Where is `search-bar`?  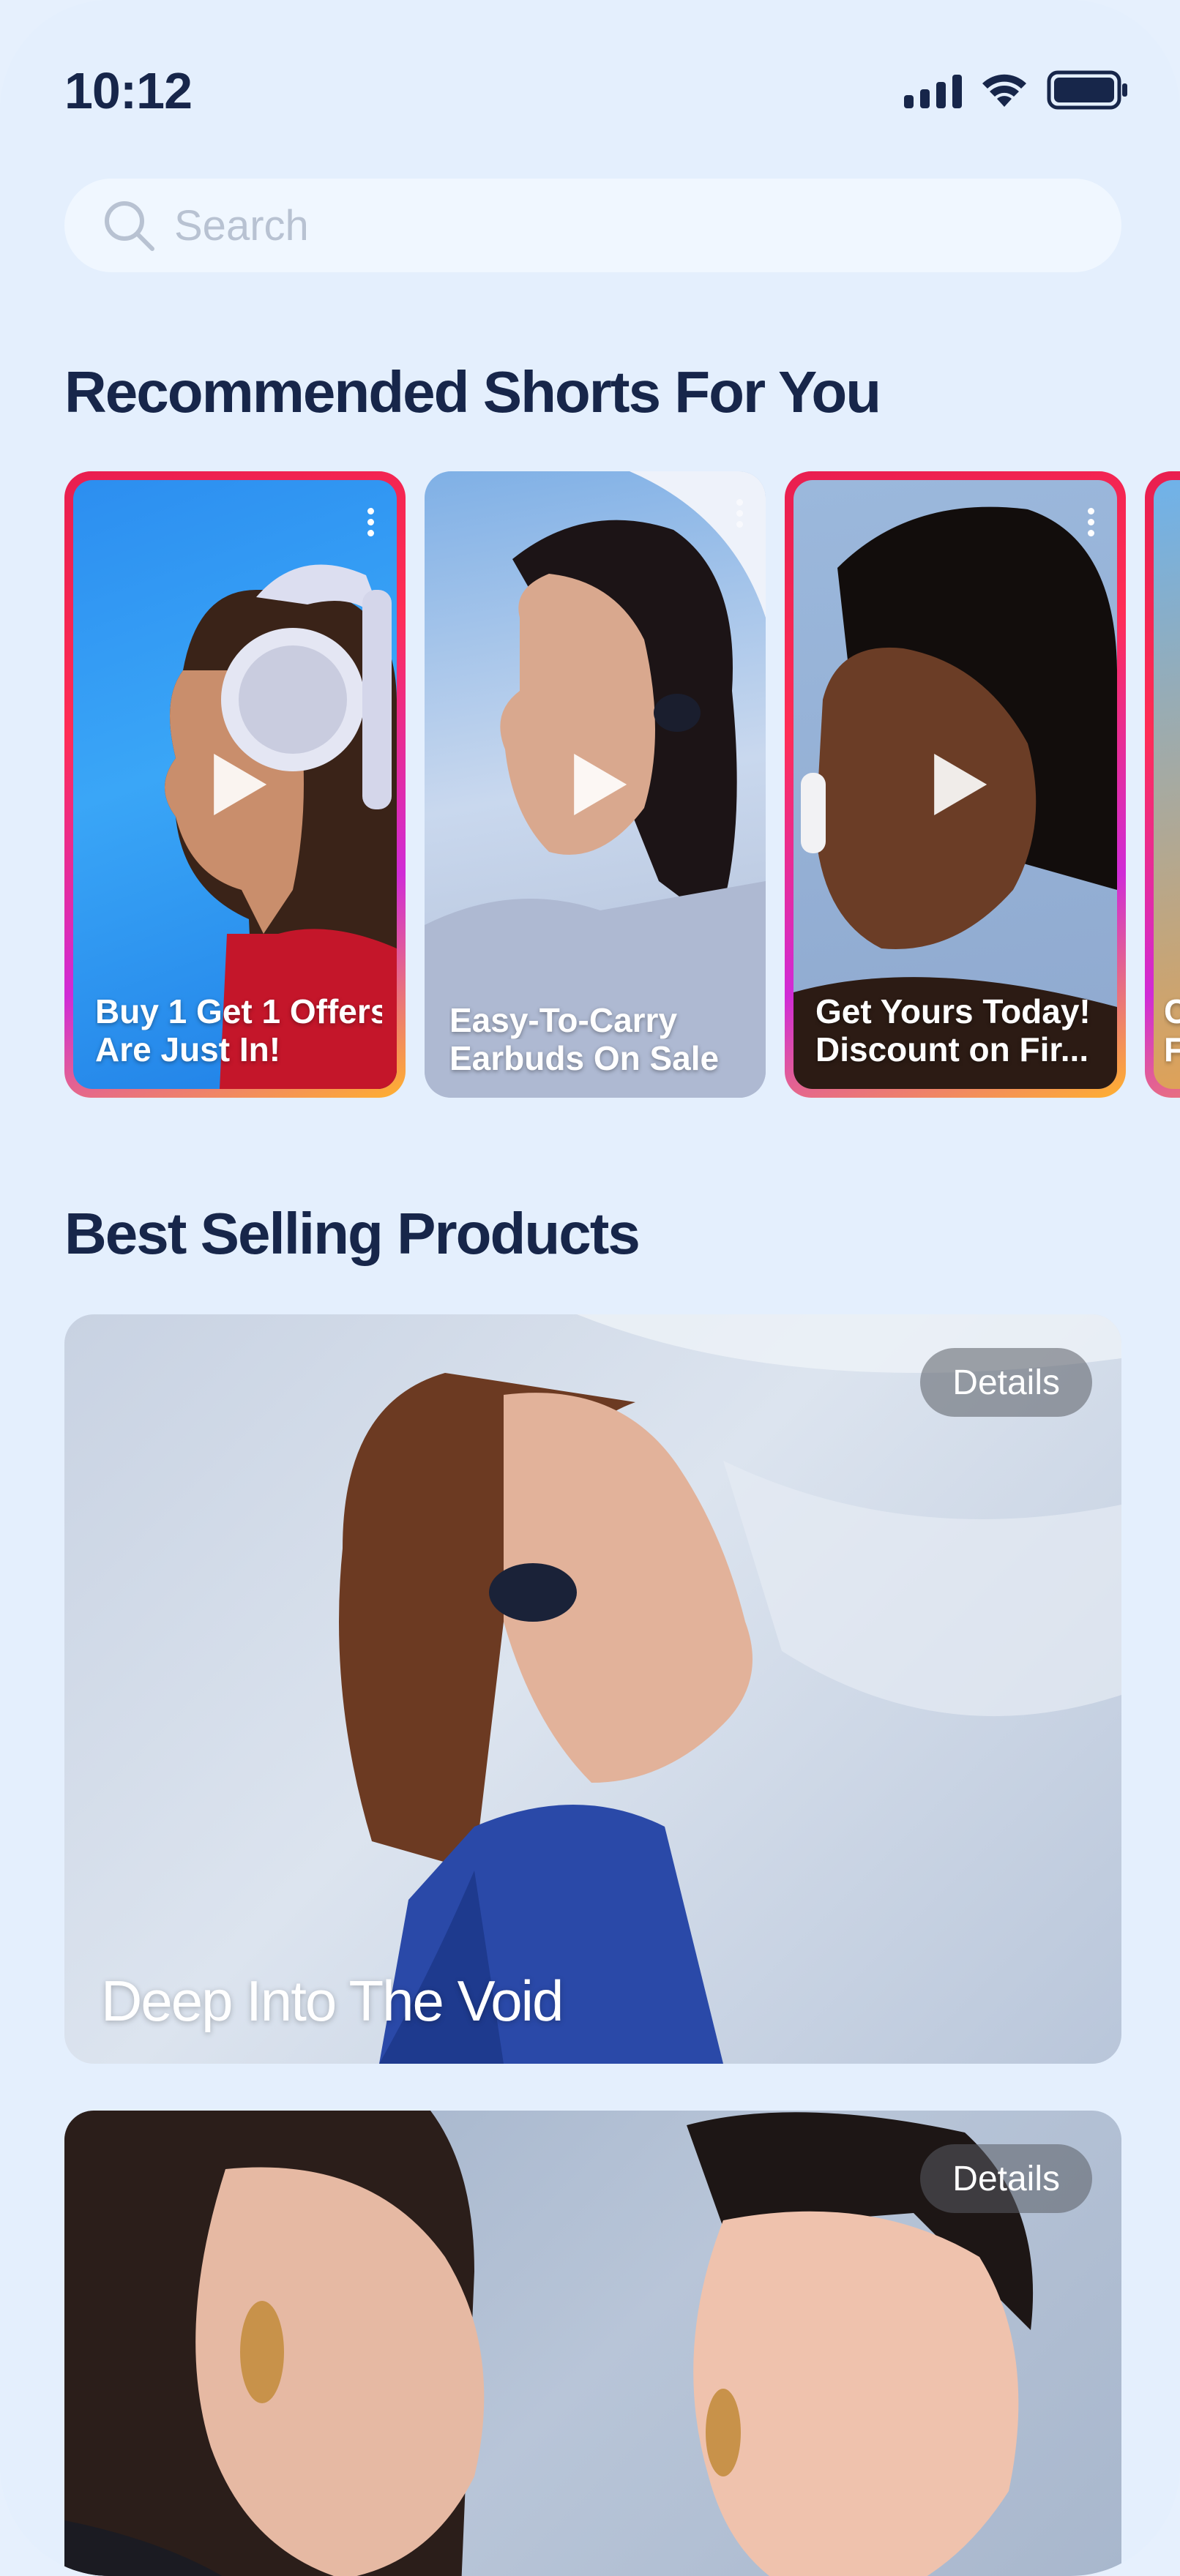 search-bar is located at coordinates (592, 225).